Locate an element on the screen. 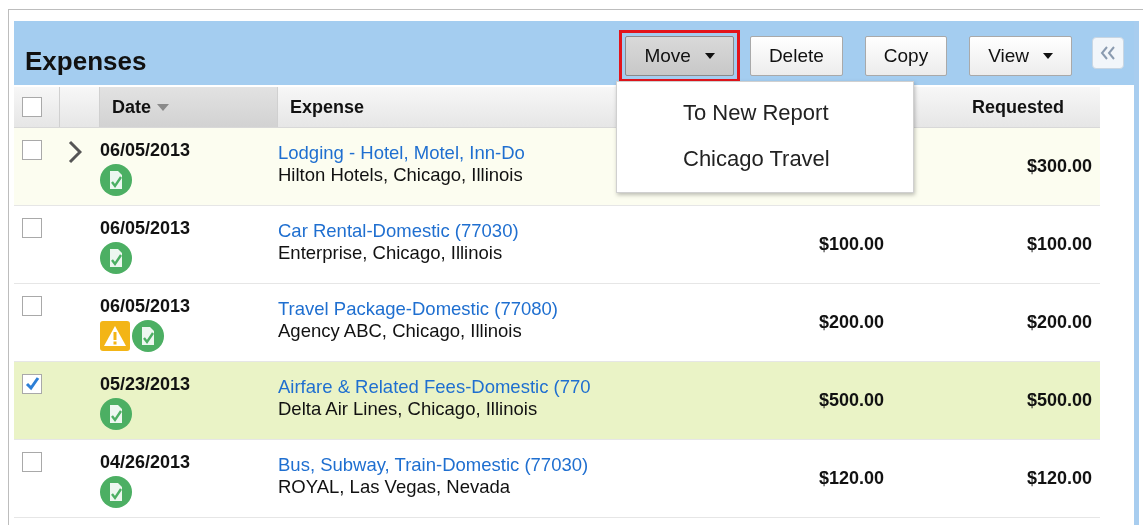  expense-type-link: Airfare & Related Fees-Domestic (770 is located at coordinates (434, 387).